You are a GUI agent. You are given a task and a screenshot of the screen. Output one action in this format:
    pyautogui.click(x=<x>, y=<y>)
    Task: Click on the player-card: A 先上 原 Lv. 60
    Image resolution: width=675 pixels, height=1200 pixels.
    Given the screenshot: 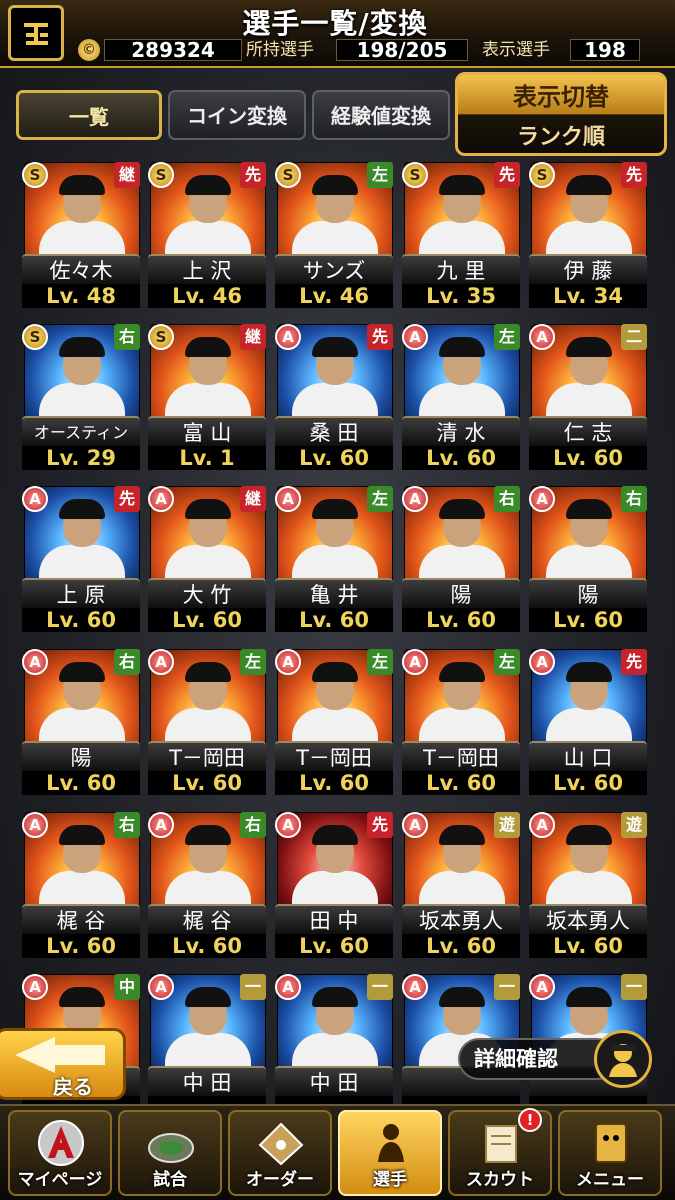 What is the action you would take?
    pyautogui.click(x=81, y=559)
    